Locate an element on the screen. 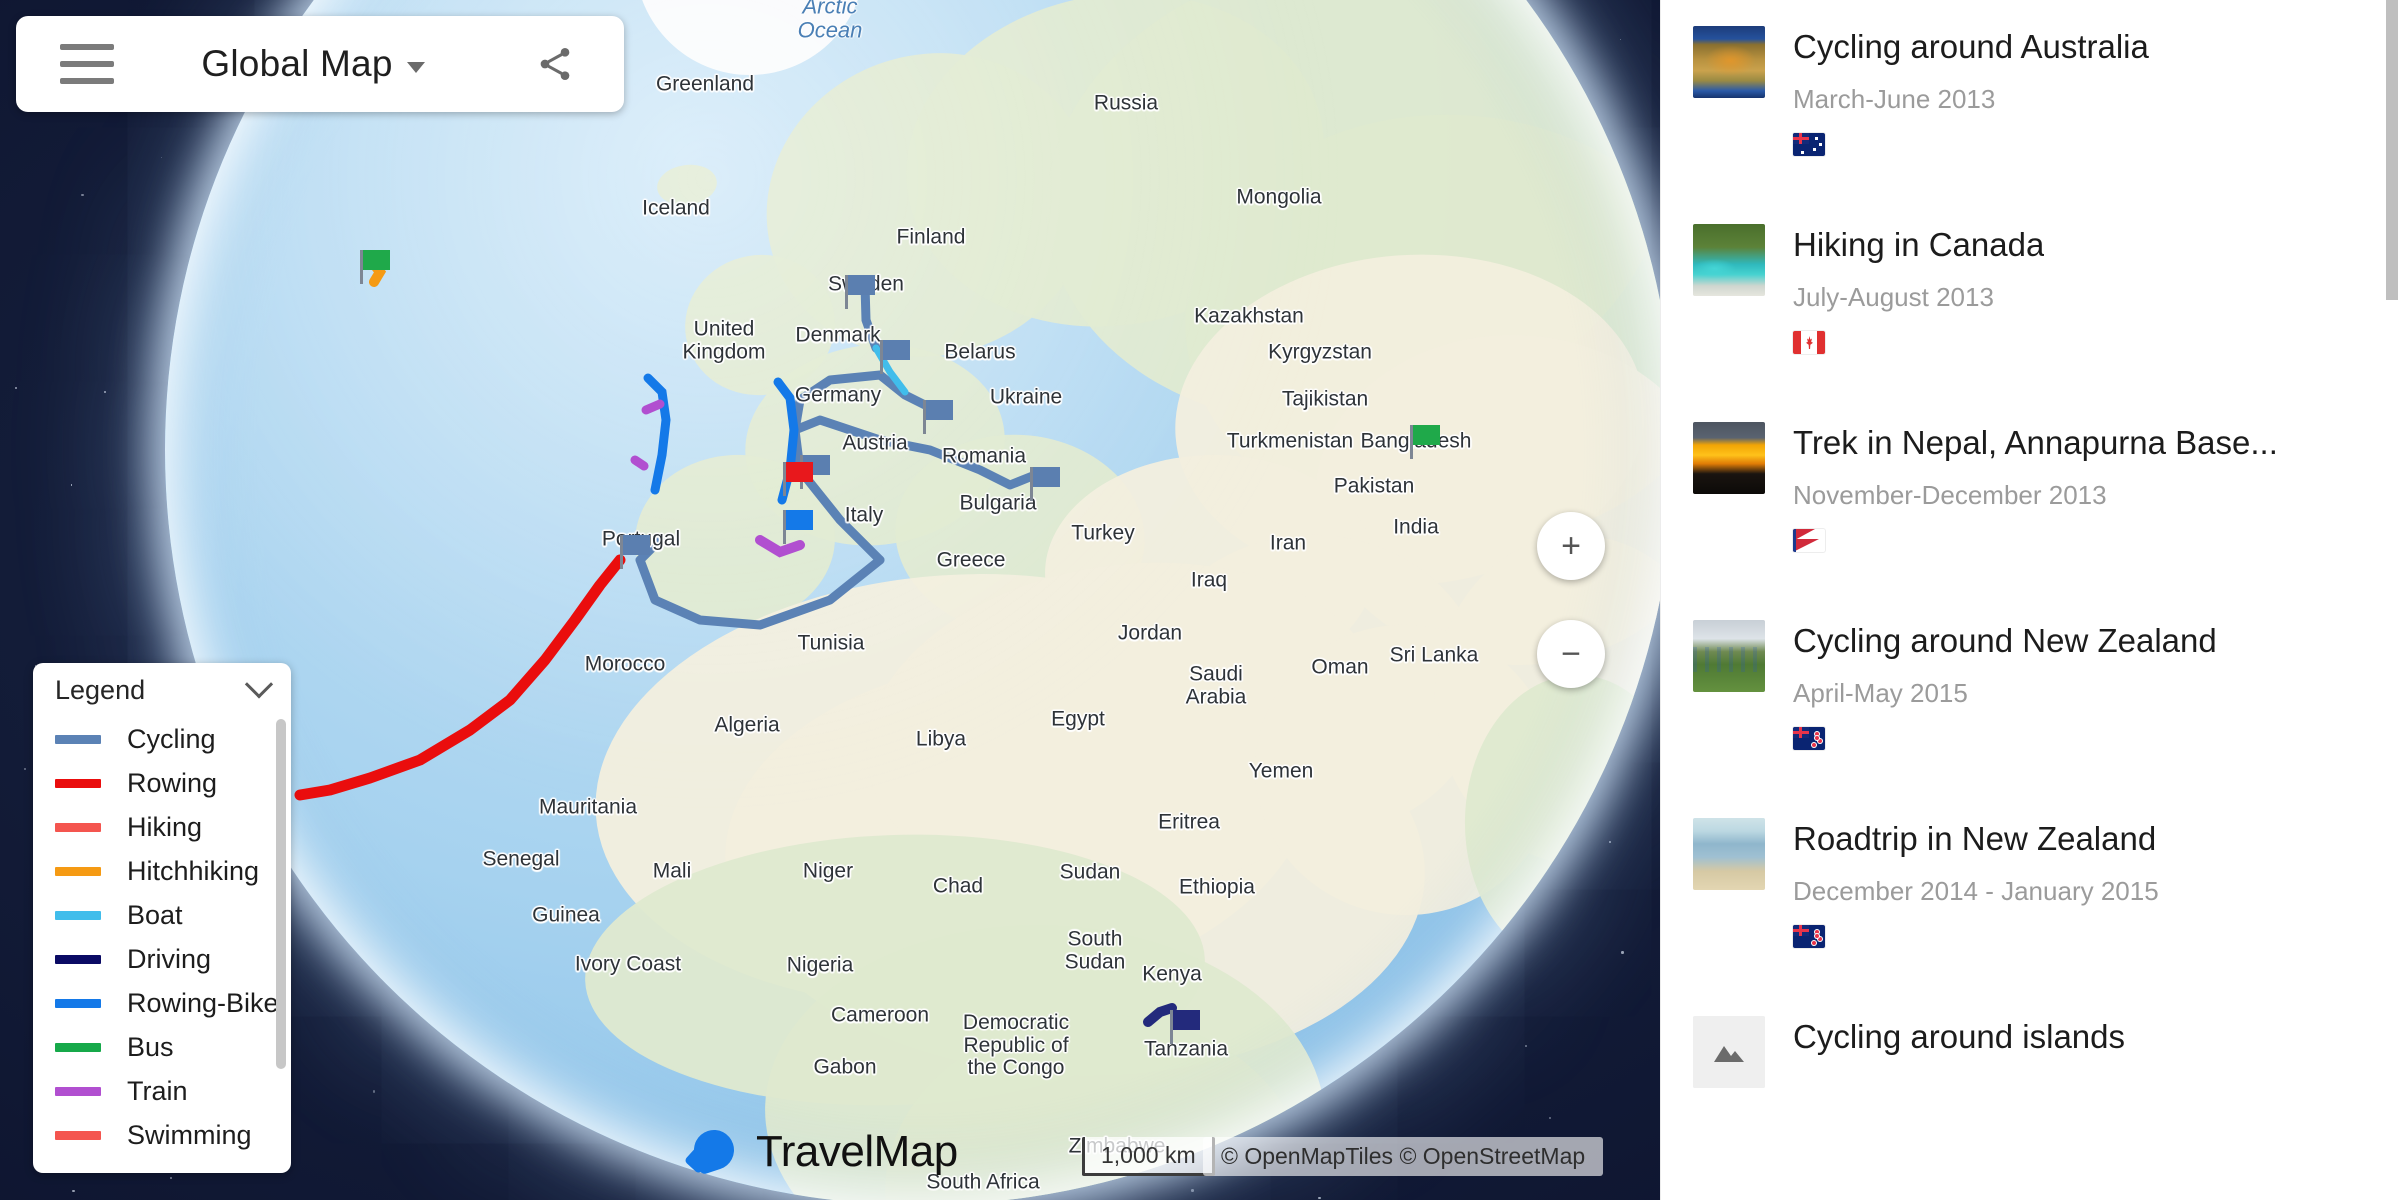 This screenshot has height=1200, width=2400. travelmap-mark-icon is located at coordinates (712, 1152).